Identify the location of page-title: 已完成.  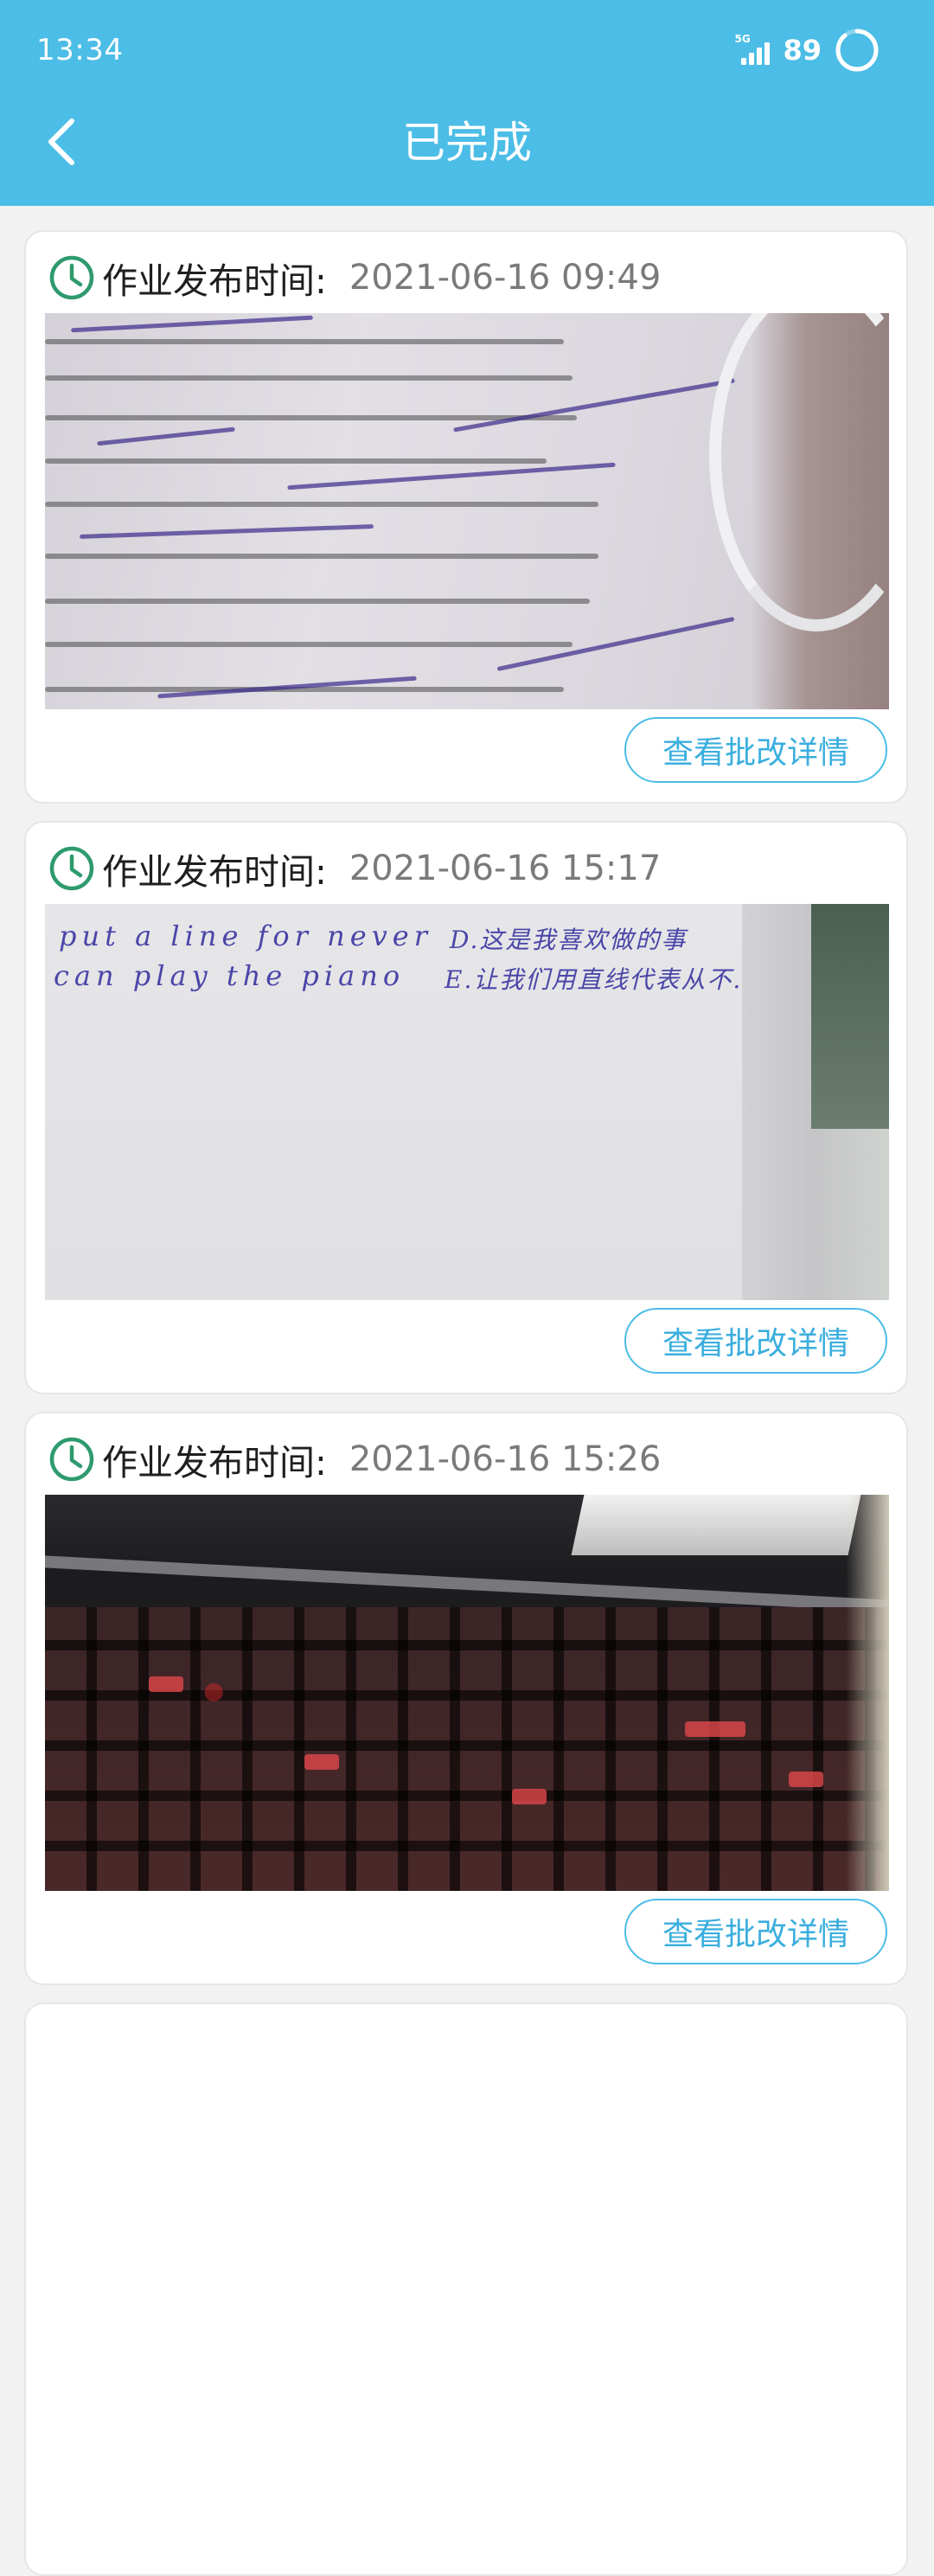
(467, 143).